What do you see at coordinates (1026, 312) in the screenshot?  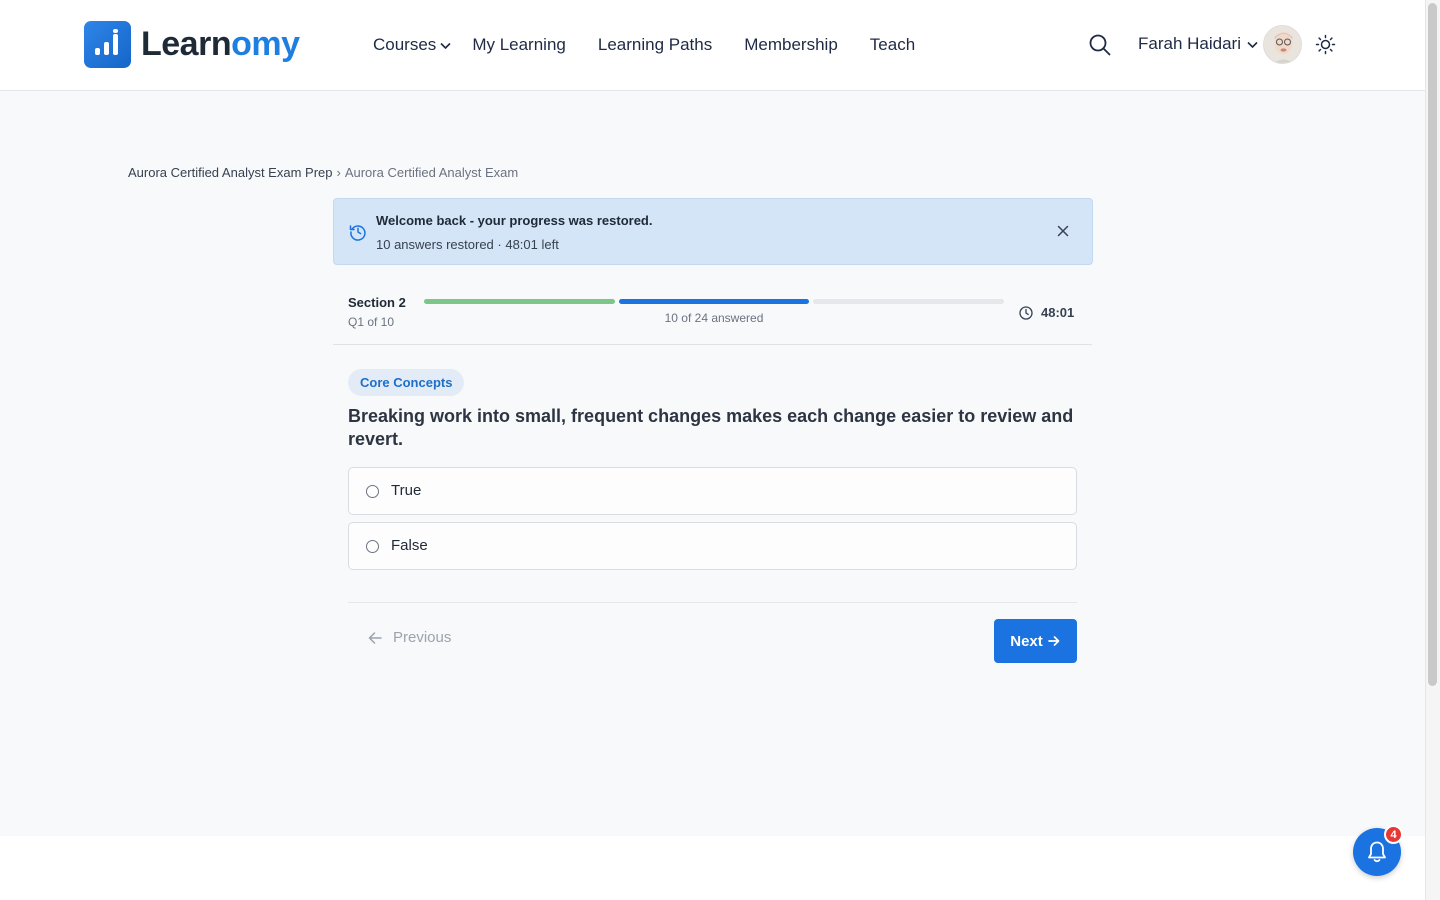 I see `clock-icon` at bounding box center [1026, 312].